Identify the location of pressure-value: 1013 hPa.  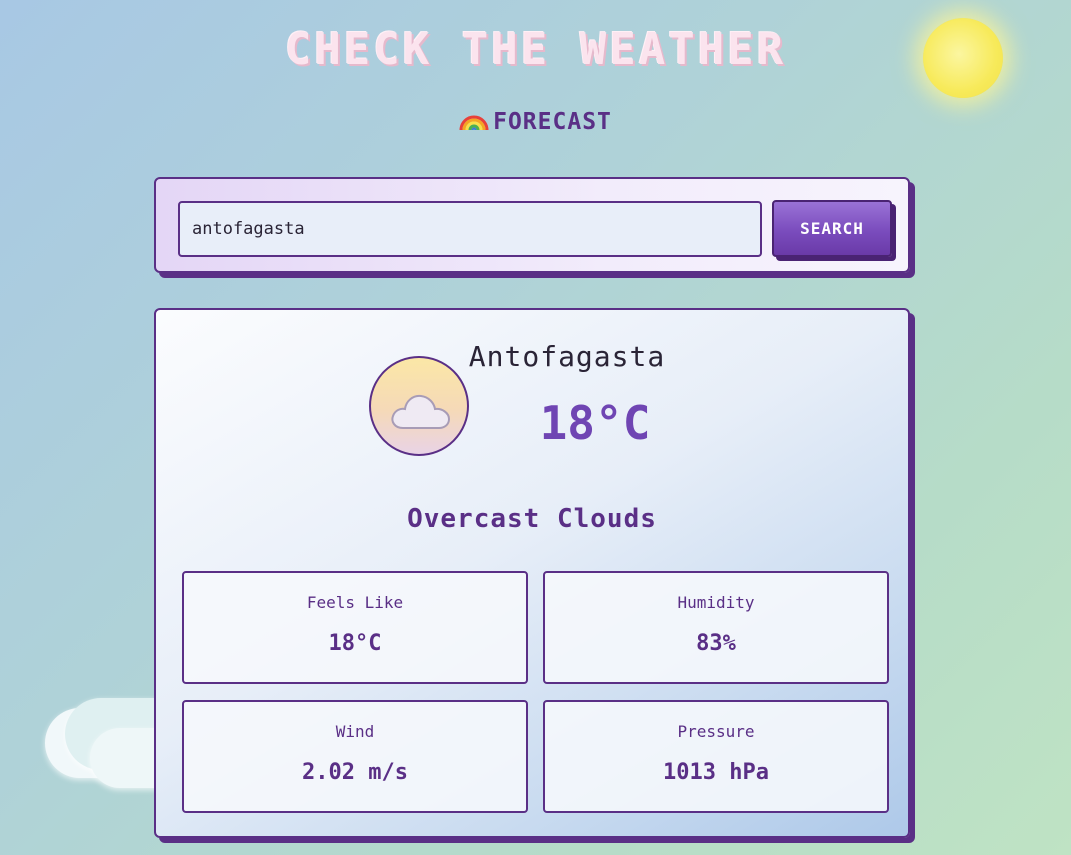
(716, 772).